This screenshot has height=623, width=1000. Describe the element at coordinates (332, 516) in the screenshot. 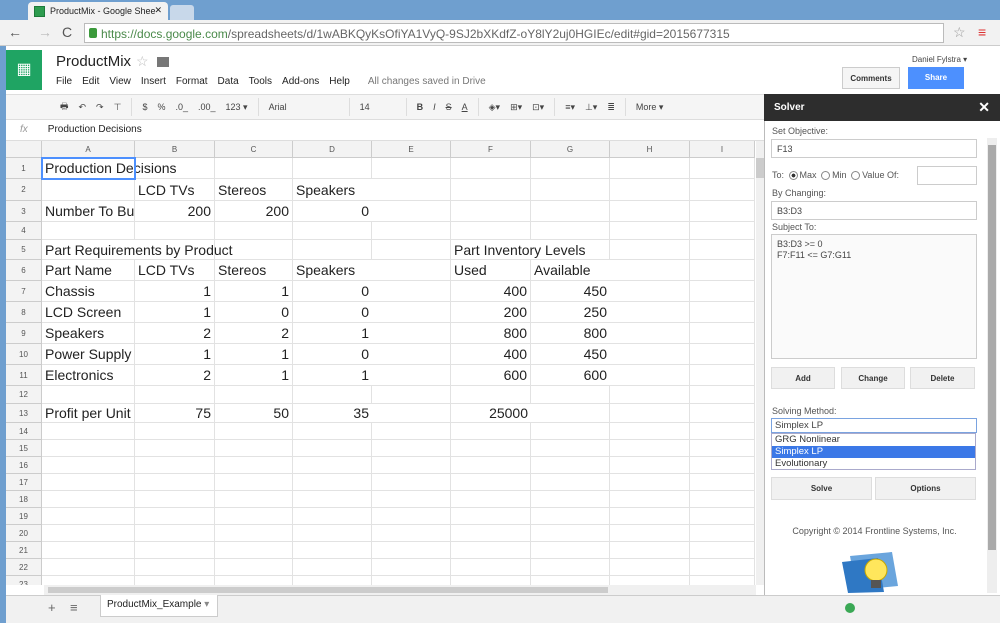

I see `cell-D19` at that location.